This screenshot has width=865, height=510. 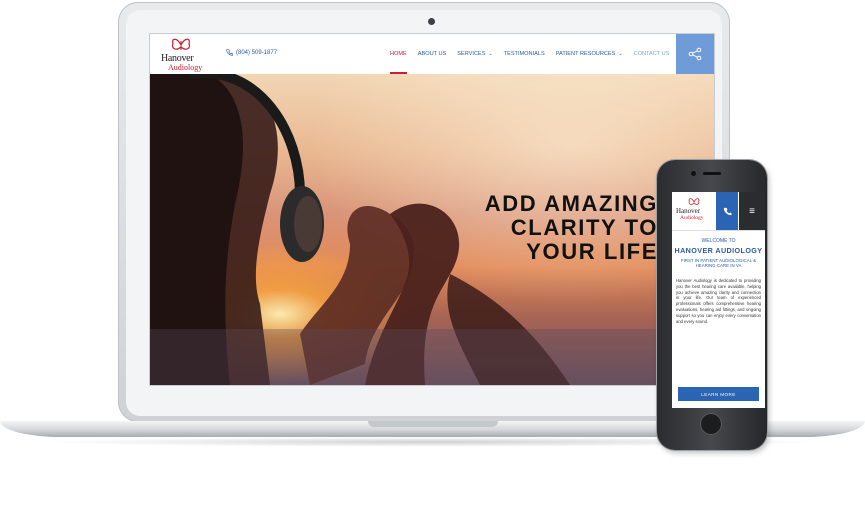 What do you see at coordinates (693, 173) in the screenshot?
I see `phone-camera` at bounding box center [693, 173].